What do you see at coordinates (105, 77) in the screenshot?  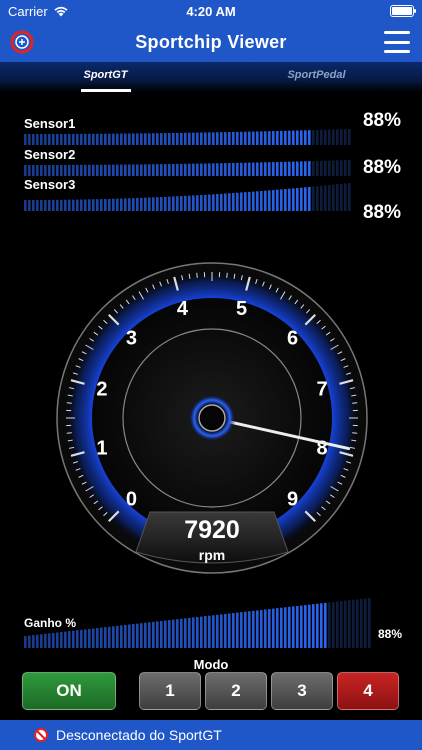 I see `tab-sportgt: SportGT` at bounding box center [105, 77].